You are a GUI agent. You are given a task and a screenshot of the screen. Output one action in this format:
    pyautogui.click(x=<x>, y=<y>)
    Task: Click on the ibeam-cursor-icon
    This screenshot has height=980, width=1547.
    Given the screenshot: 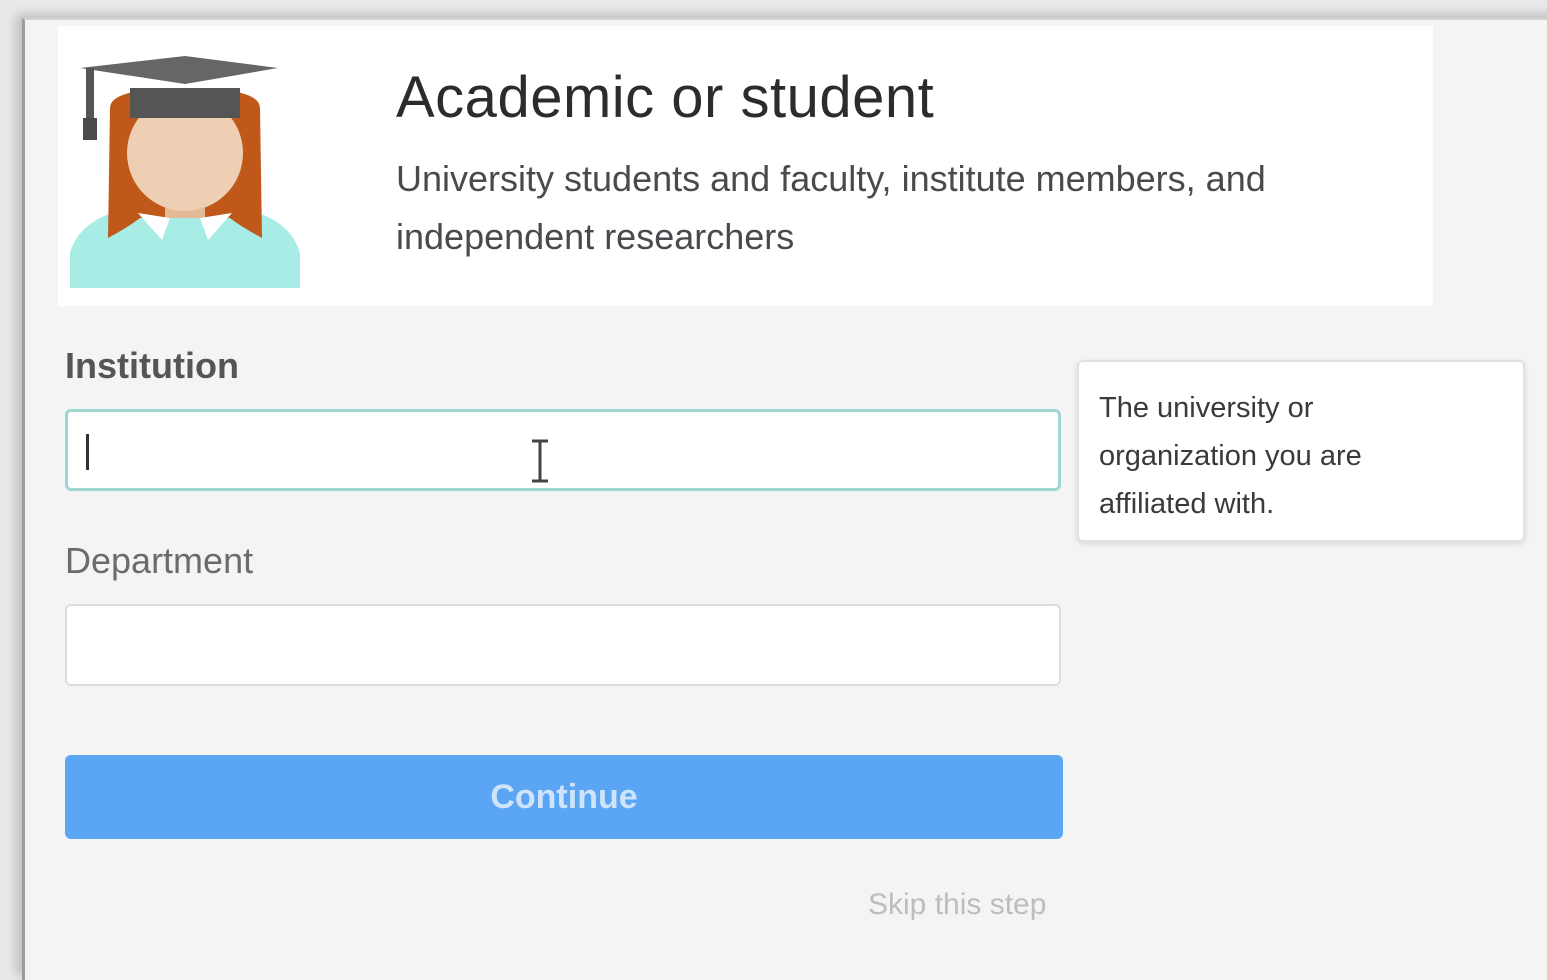 What is the action you would take?
    pyautogui.click(x=540, y=461)
    